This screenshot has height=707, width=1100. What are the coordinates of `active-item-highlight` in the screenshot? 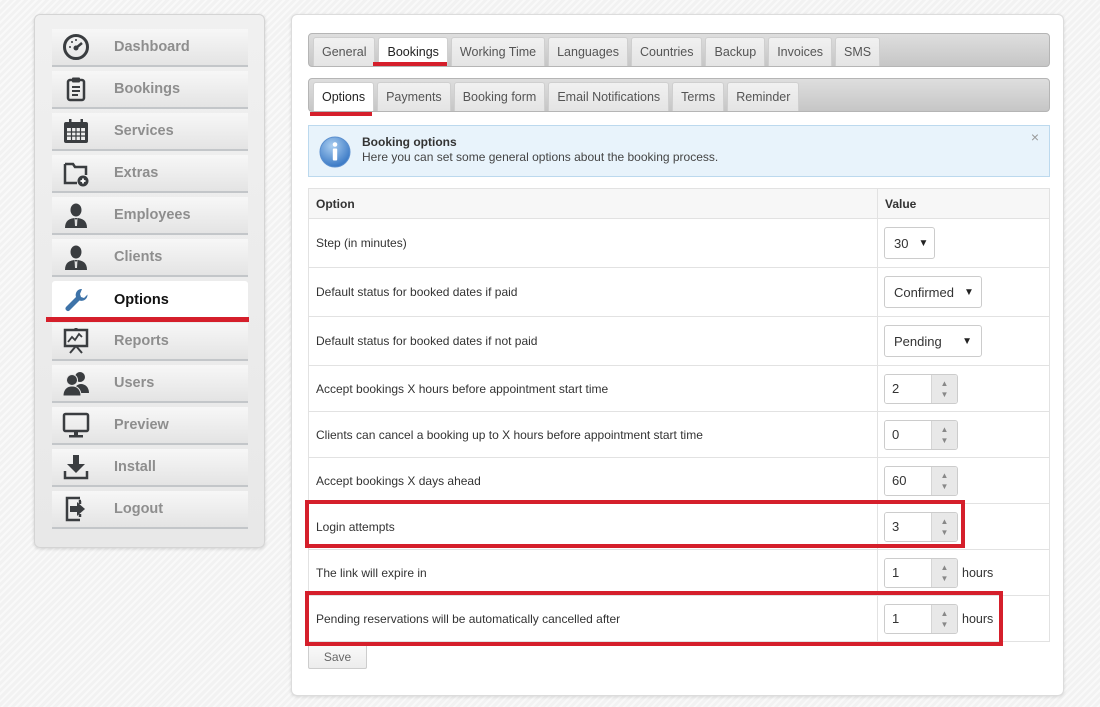 It's located at (147, 319).